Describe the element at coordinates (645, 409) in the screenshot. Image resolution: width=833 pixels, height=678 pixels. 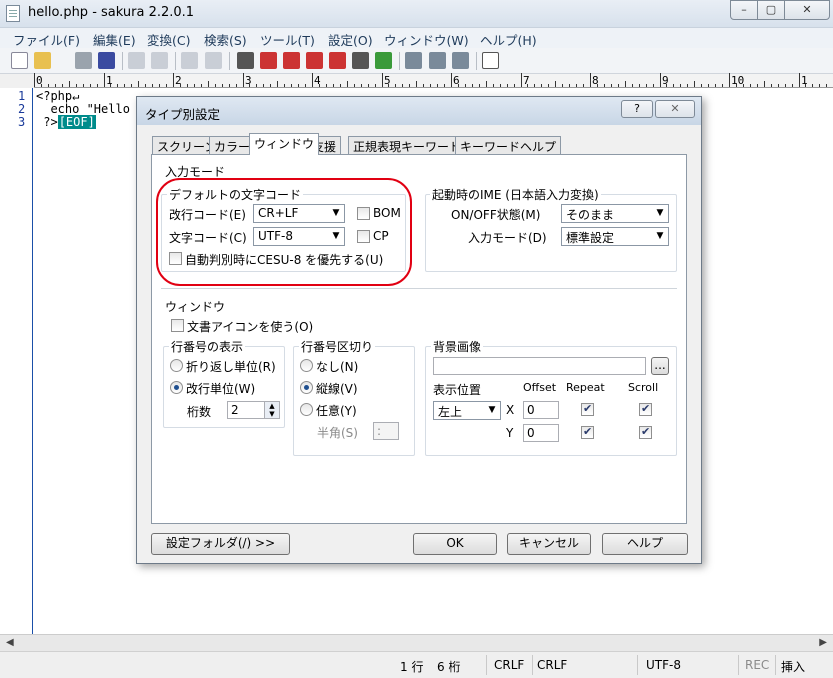
I see `scroll-x-checkbox` at that location.